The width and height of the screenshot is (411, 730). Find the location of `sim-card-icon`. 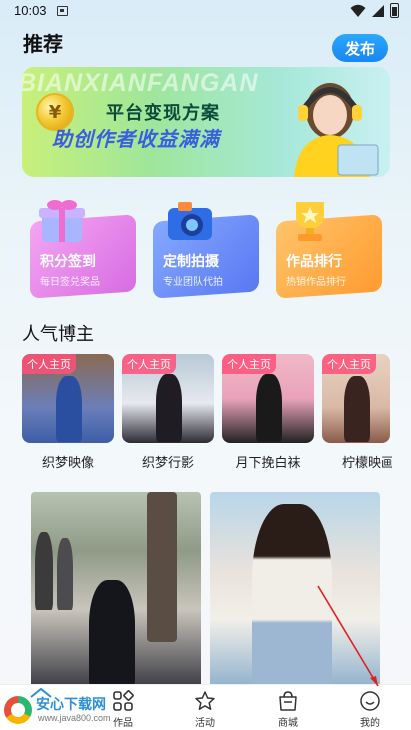

sim-card-icon is located at coordinates (62, 11).